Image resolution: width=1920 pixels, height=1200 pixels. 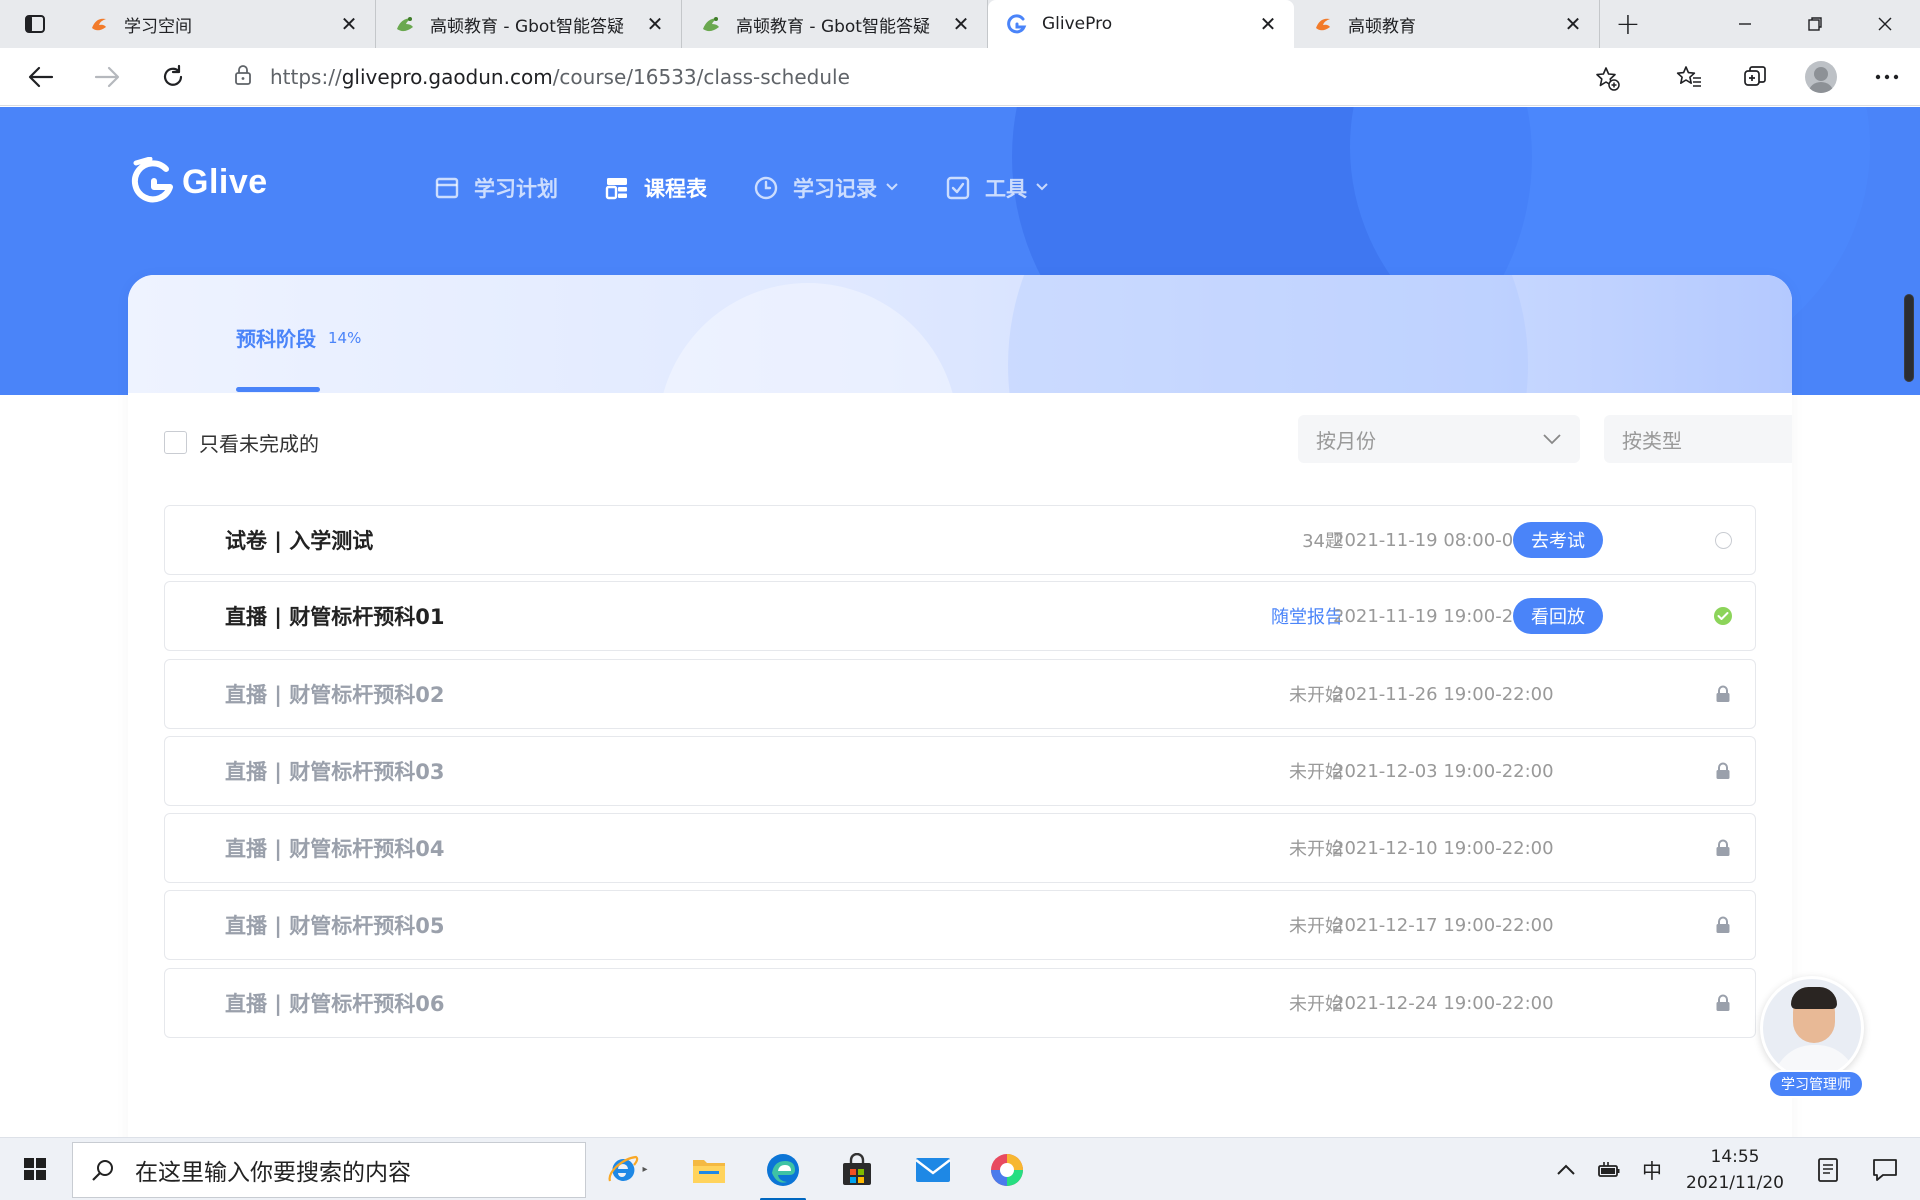 I want to click on mail-icon, so click(x=933, y=1169).